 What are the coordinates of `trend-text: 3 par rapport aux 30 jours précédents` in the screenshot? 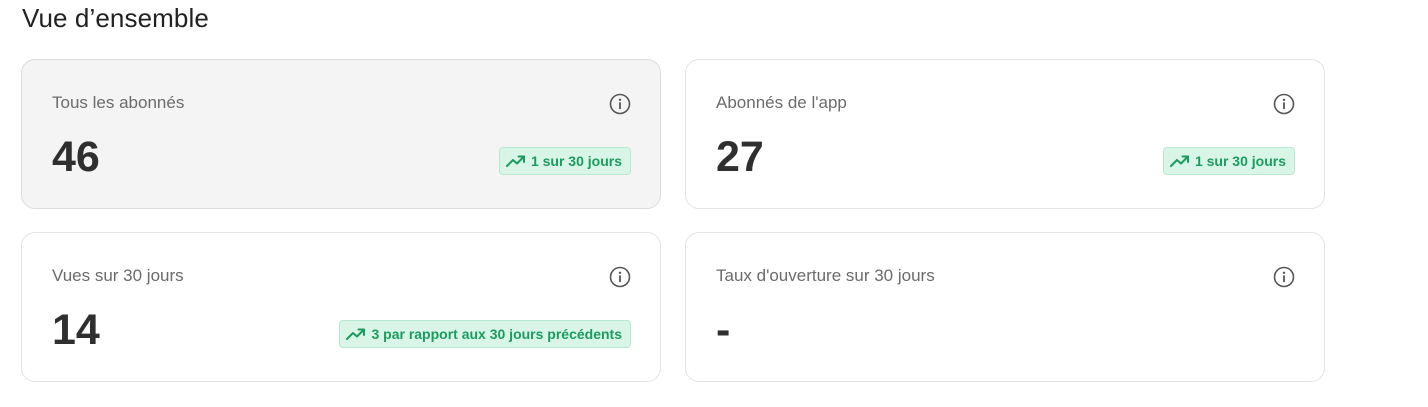 It's located at (496, 334).